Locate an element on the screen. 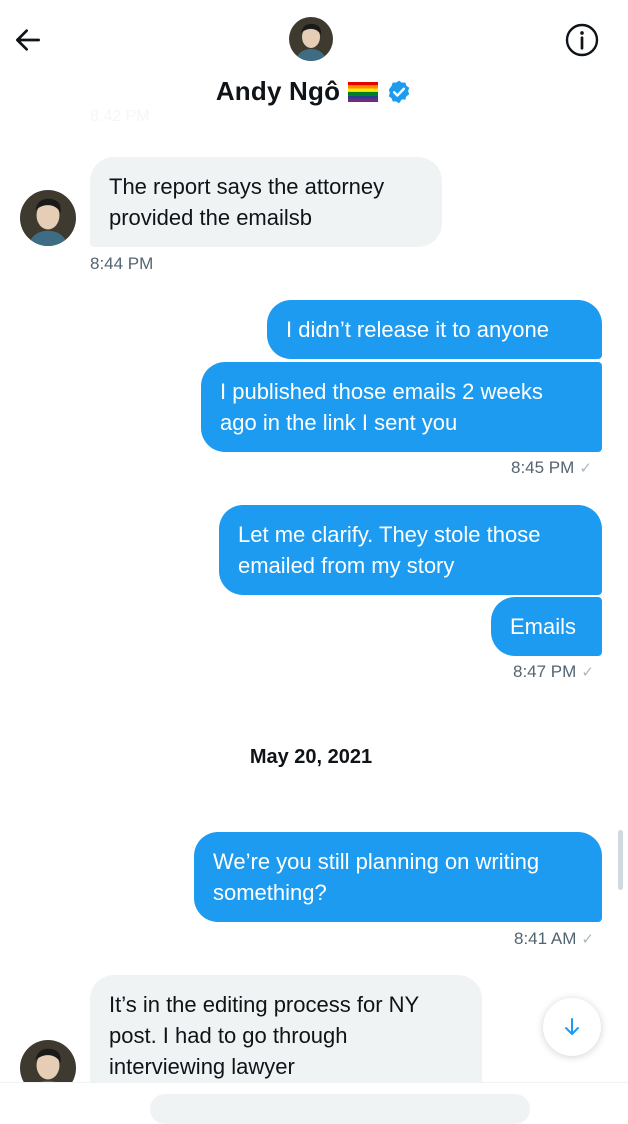 This screenshot has width=628, height=1124. back-button is located at coordinates (28, 40).